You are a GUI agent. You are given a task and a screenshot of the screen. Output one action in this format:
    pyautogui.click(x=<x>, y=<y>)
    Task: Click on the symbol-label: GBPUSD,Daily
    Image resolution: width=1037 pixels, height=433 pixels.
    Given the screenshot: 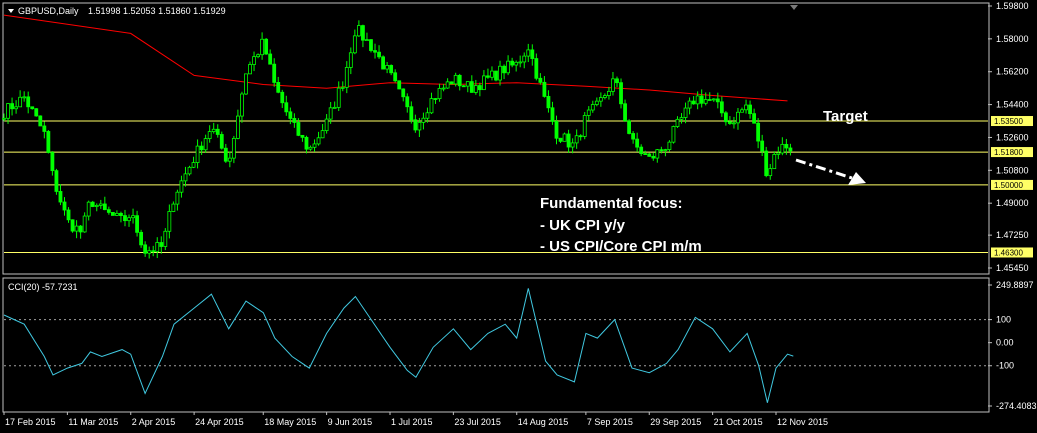 What is the action you would take?
    pyautogui.click(x=48, y=11)
    